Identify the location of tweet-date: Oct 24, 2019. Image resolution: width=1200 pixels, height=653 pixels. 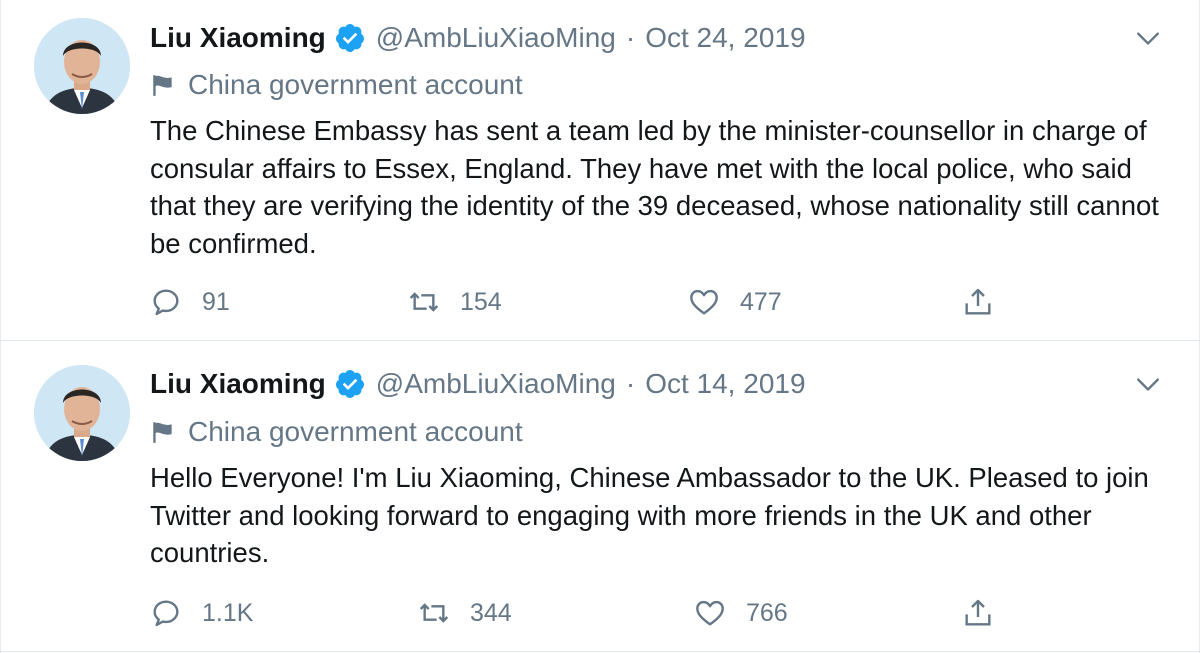
(725, 38).